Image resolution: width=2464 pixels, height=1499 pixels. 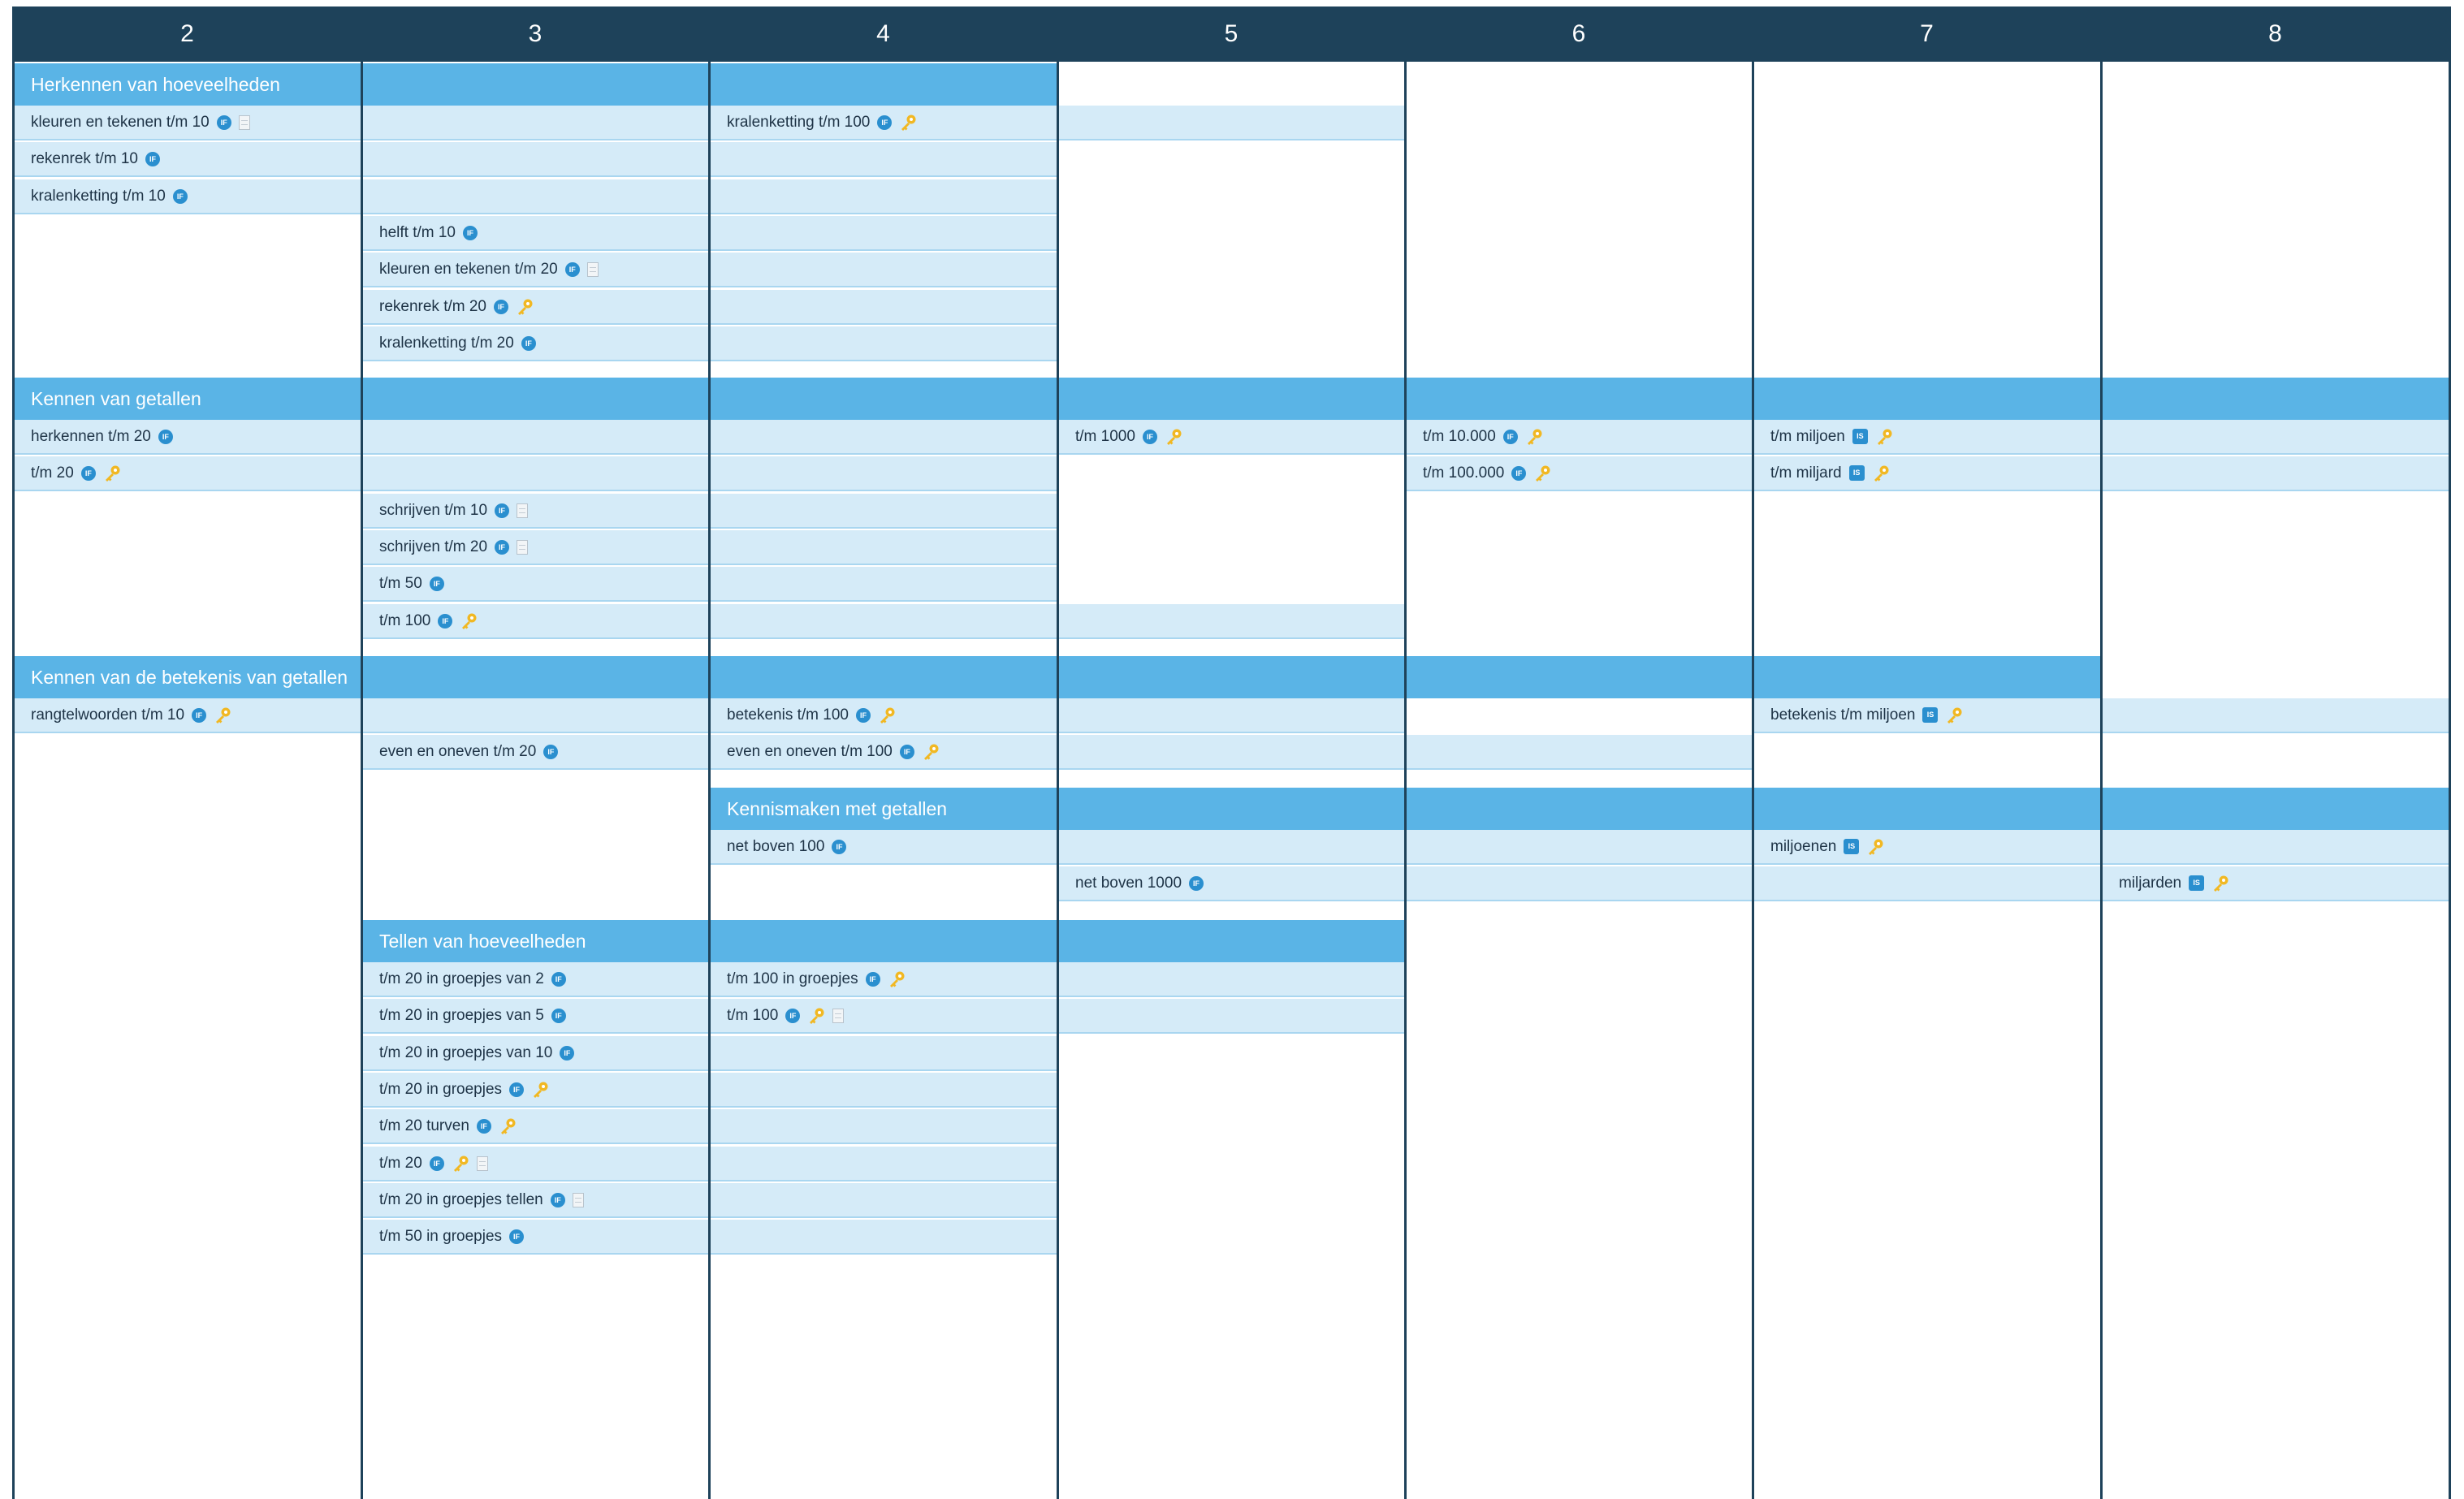 I want to click on learning-goal-label: t/m 20 in groepjes, so click(x=441, y=1089).